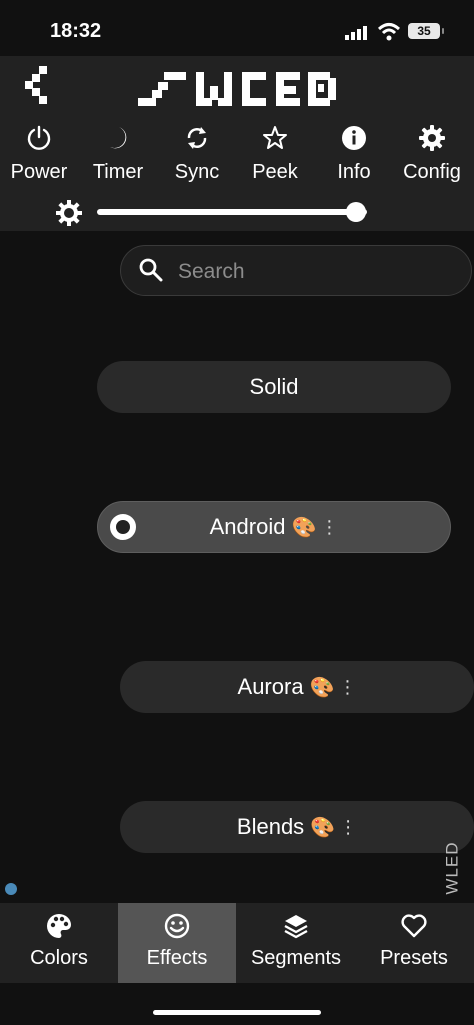 The width and height of the screenshot is (474, 1025). Describe the element at coordinates (197, 154) in the screenshot. I see `sync-button: Sync` at that location.